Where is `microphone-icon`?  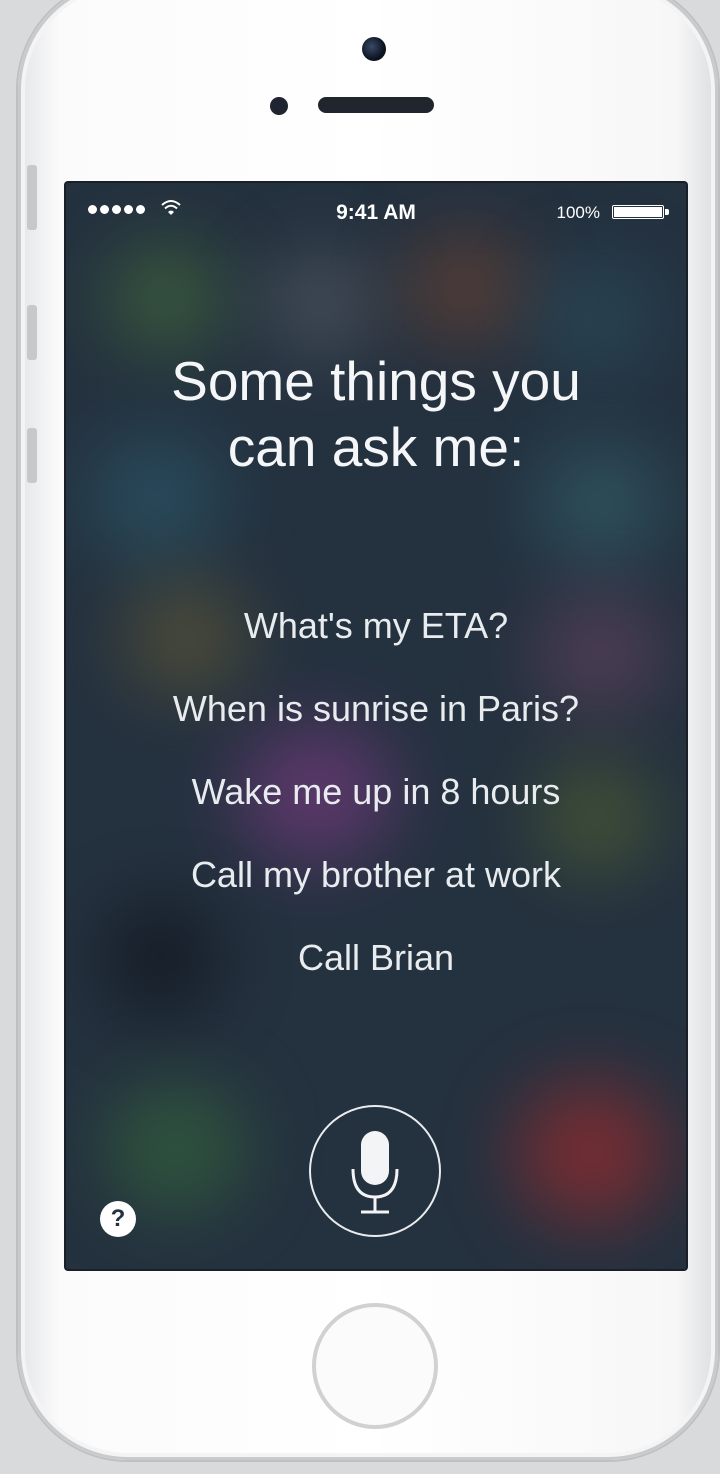 microphone-icon is located at coordinates (375, 1172).